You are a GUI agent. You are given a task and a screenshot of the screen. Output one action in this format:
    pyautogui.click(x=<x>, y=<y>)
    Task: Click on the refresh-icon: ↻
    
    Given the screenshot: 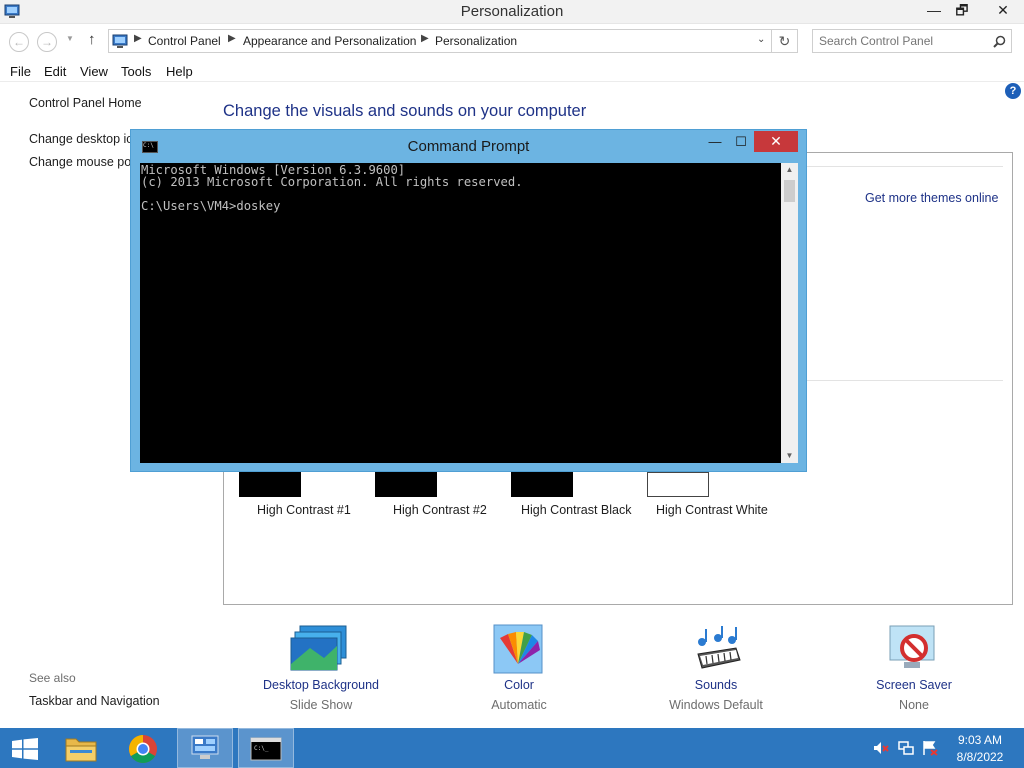 What is the action you would take?
    pyautogui.click(x=784, y=41)
    